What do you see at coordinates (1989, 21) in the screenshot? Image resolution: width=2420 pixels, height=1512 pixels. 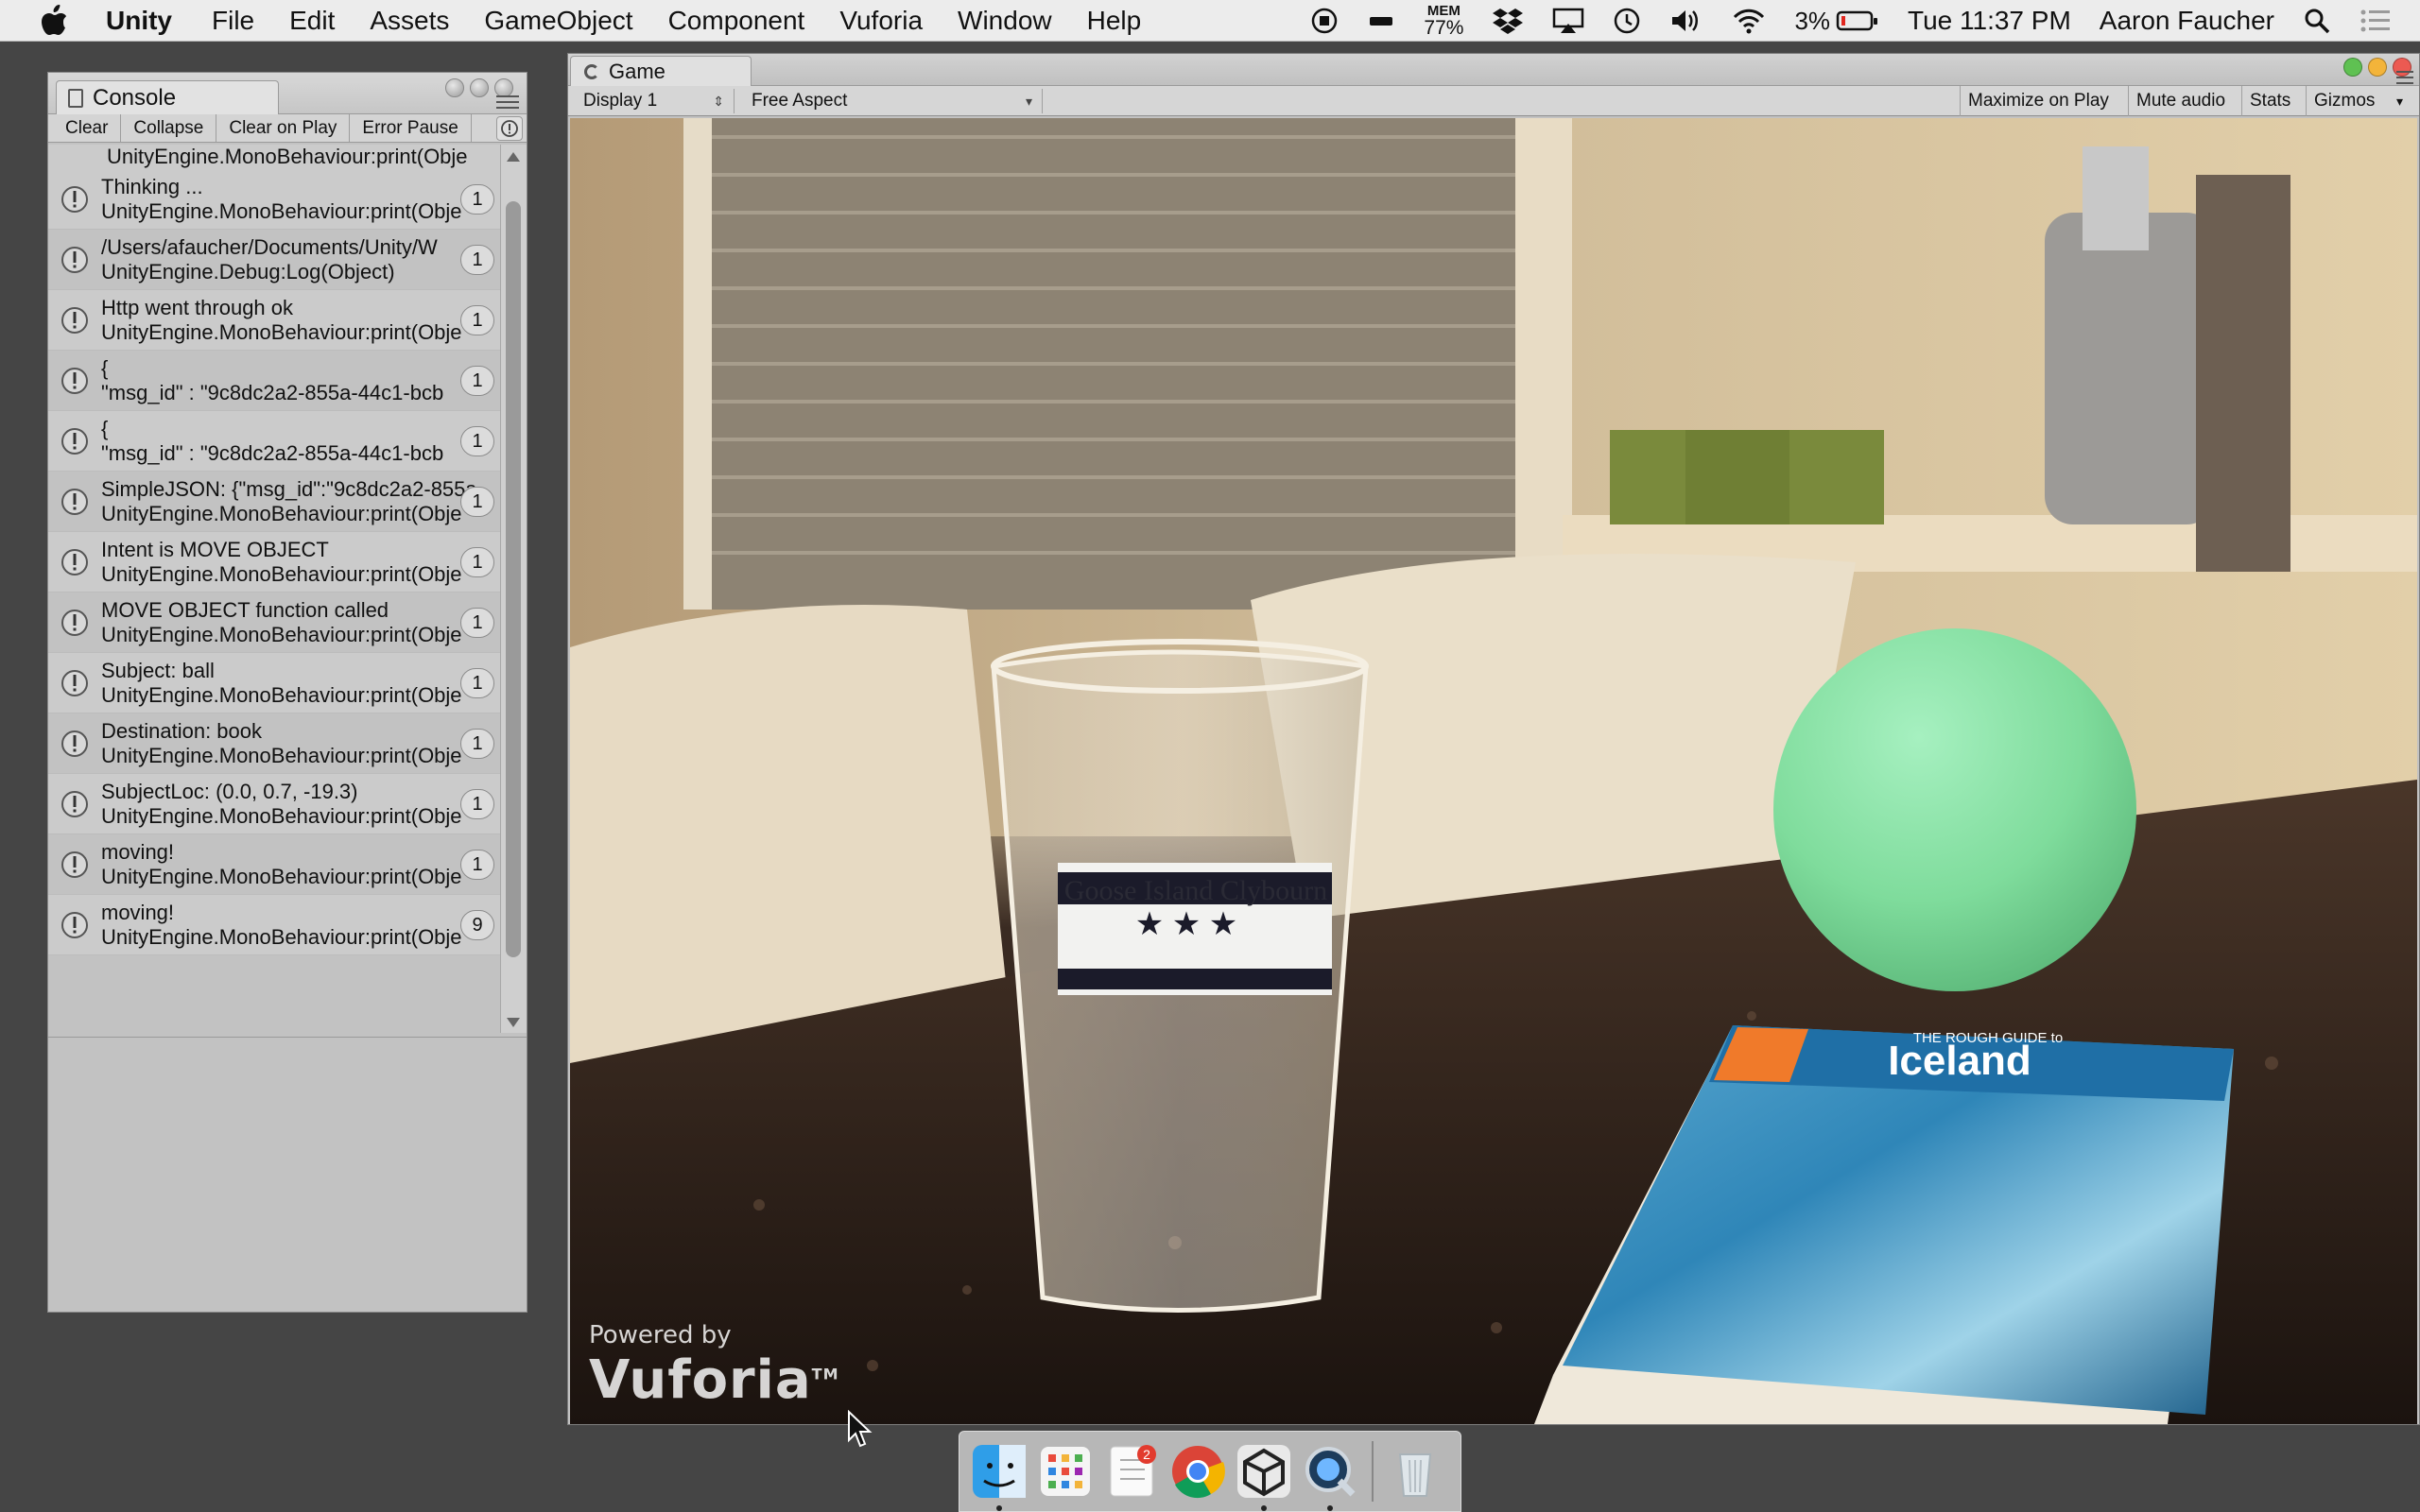 I see `clock: Tue 11:37 PM` at bounding box center [1989, 21].